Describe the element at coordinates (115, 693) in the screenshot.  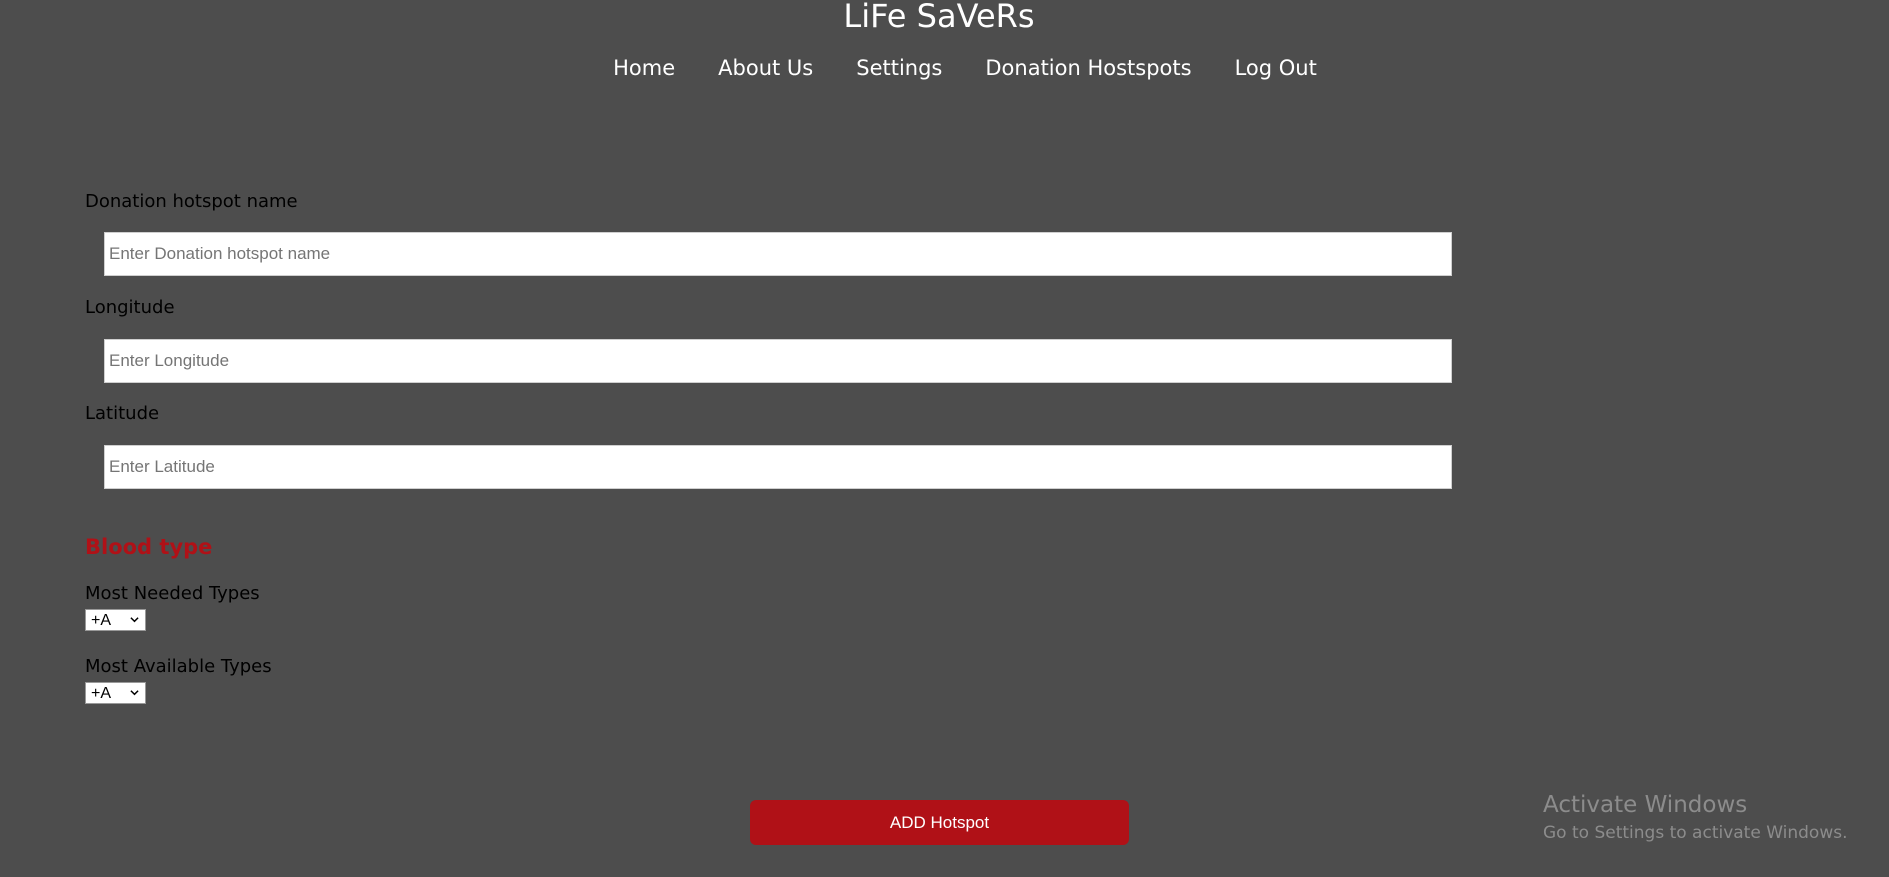
I see `most-available-types-select: +A` at that location.